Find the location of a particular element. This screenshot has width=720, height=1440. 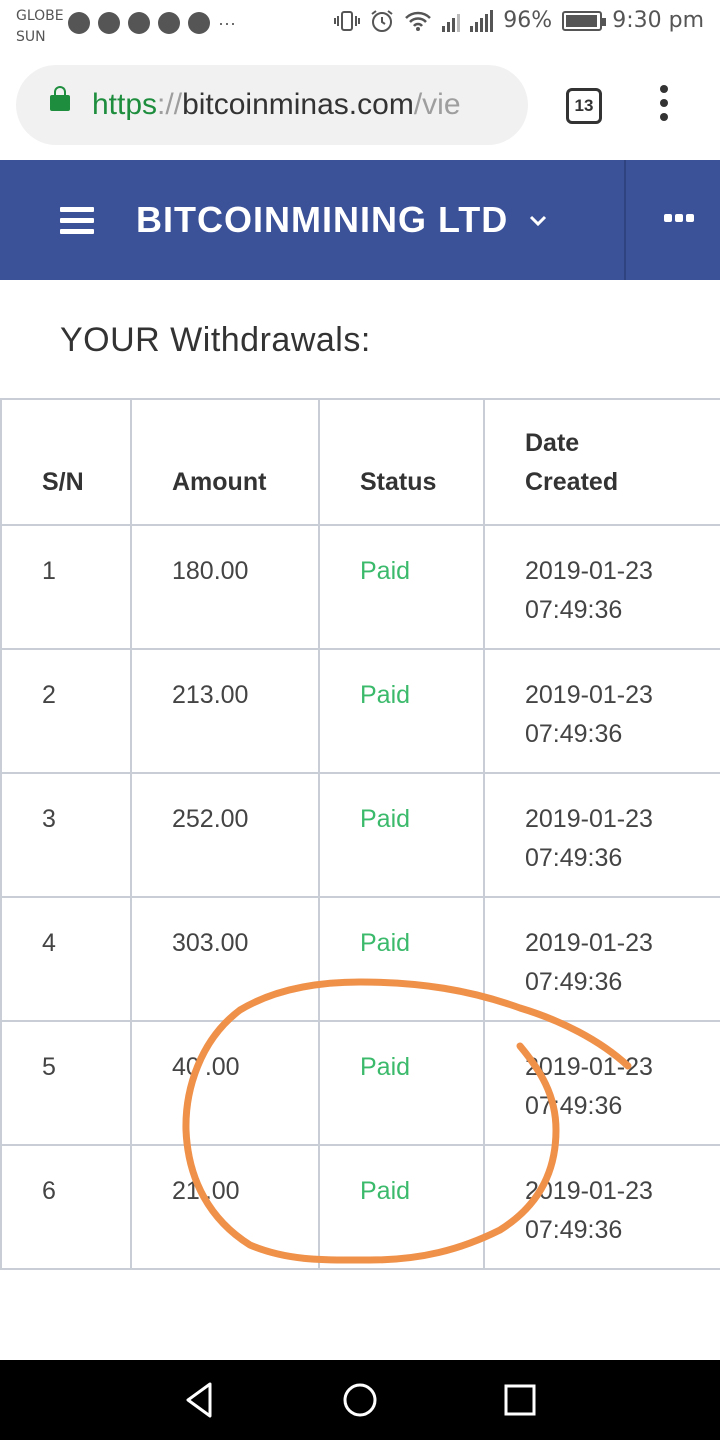

url-scheme: https is located at coordinates (125, 104).